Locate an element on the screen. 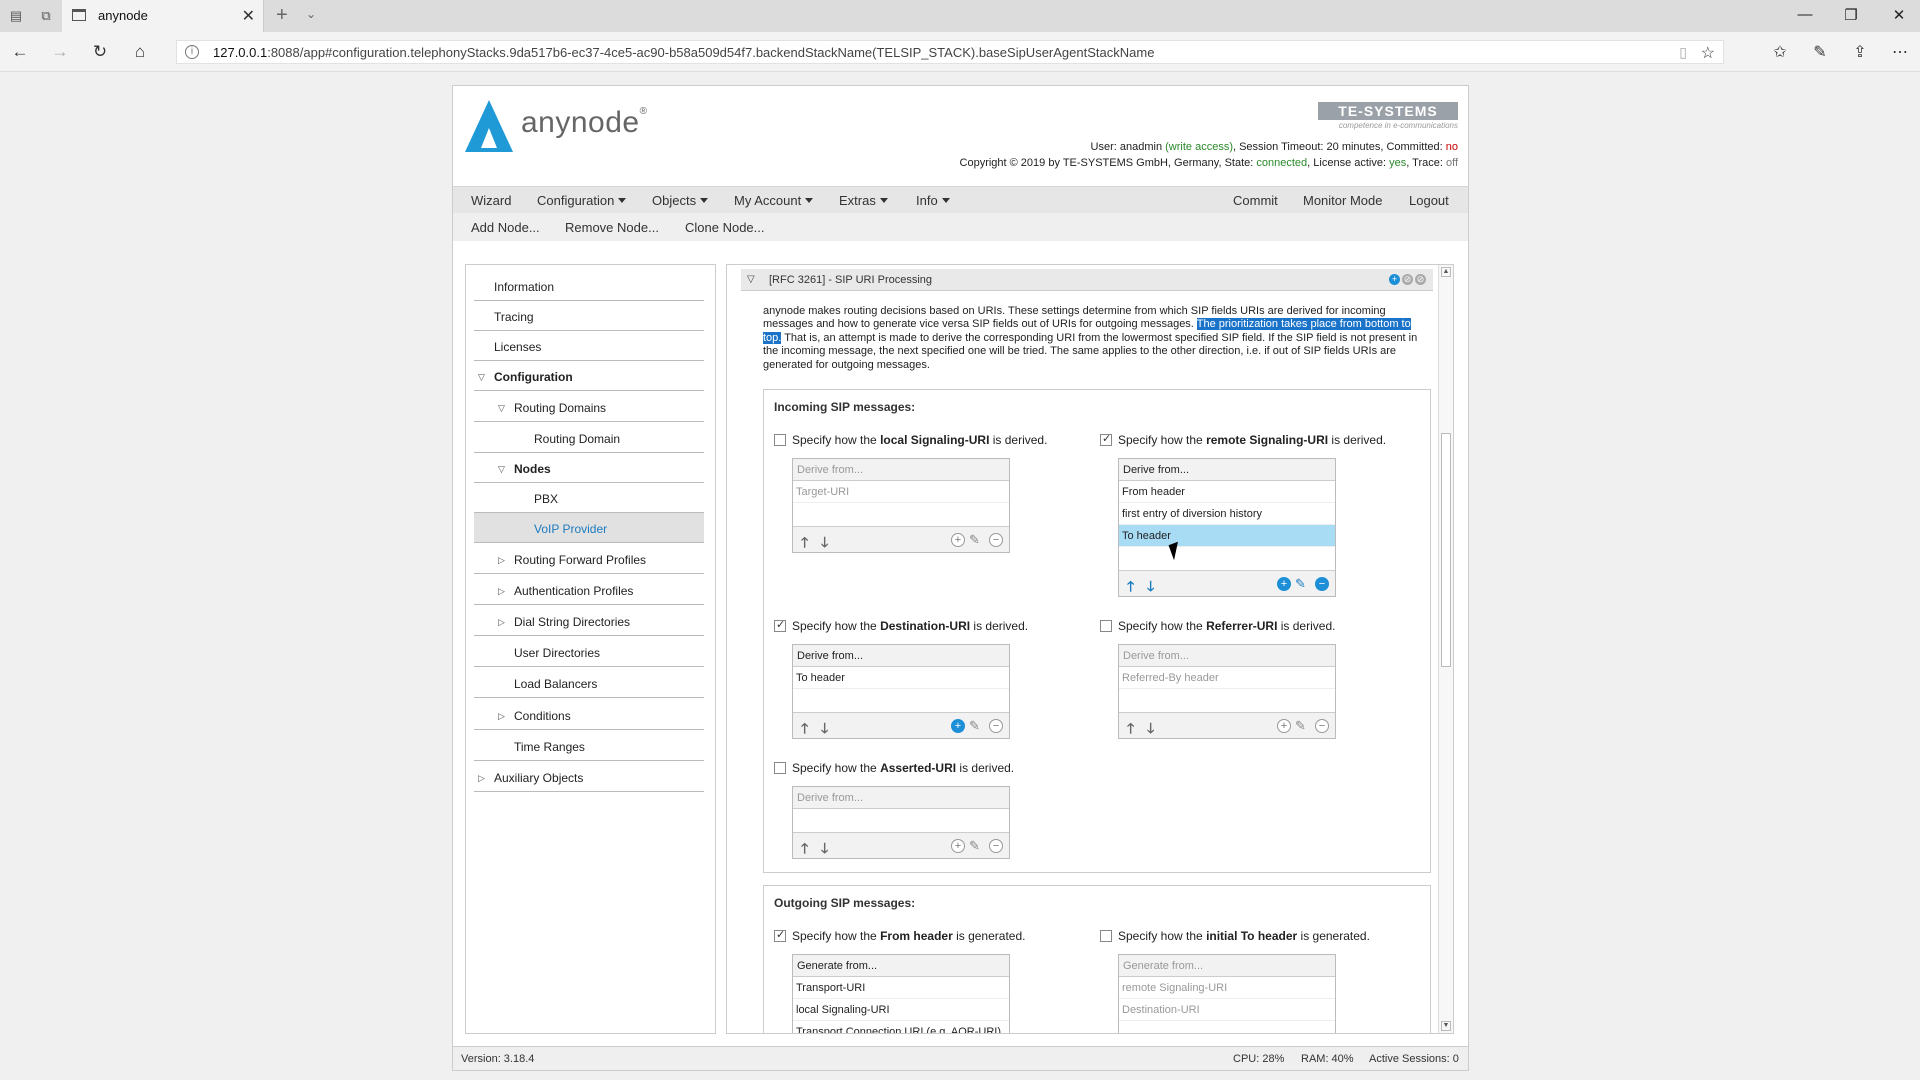  sidebar-item-nodes: ▽ Nodes is located at coordinates (589, 468).